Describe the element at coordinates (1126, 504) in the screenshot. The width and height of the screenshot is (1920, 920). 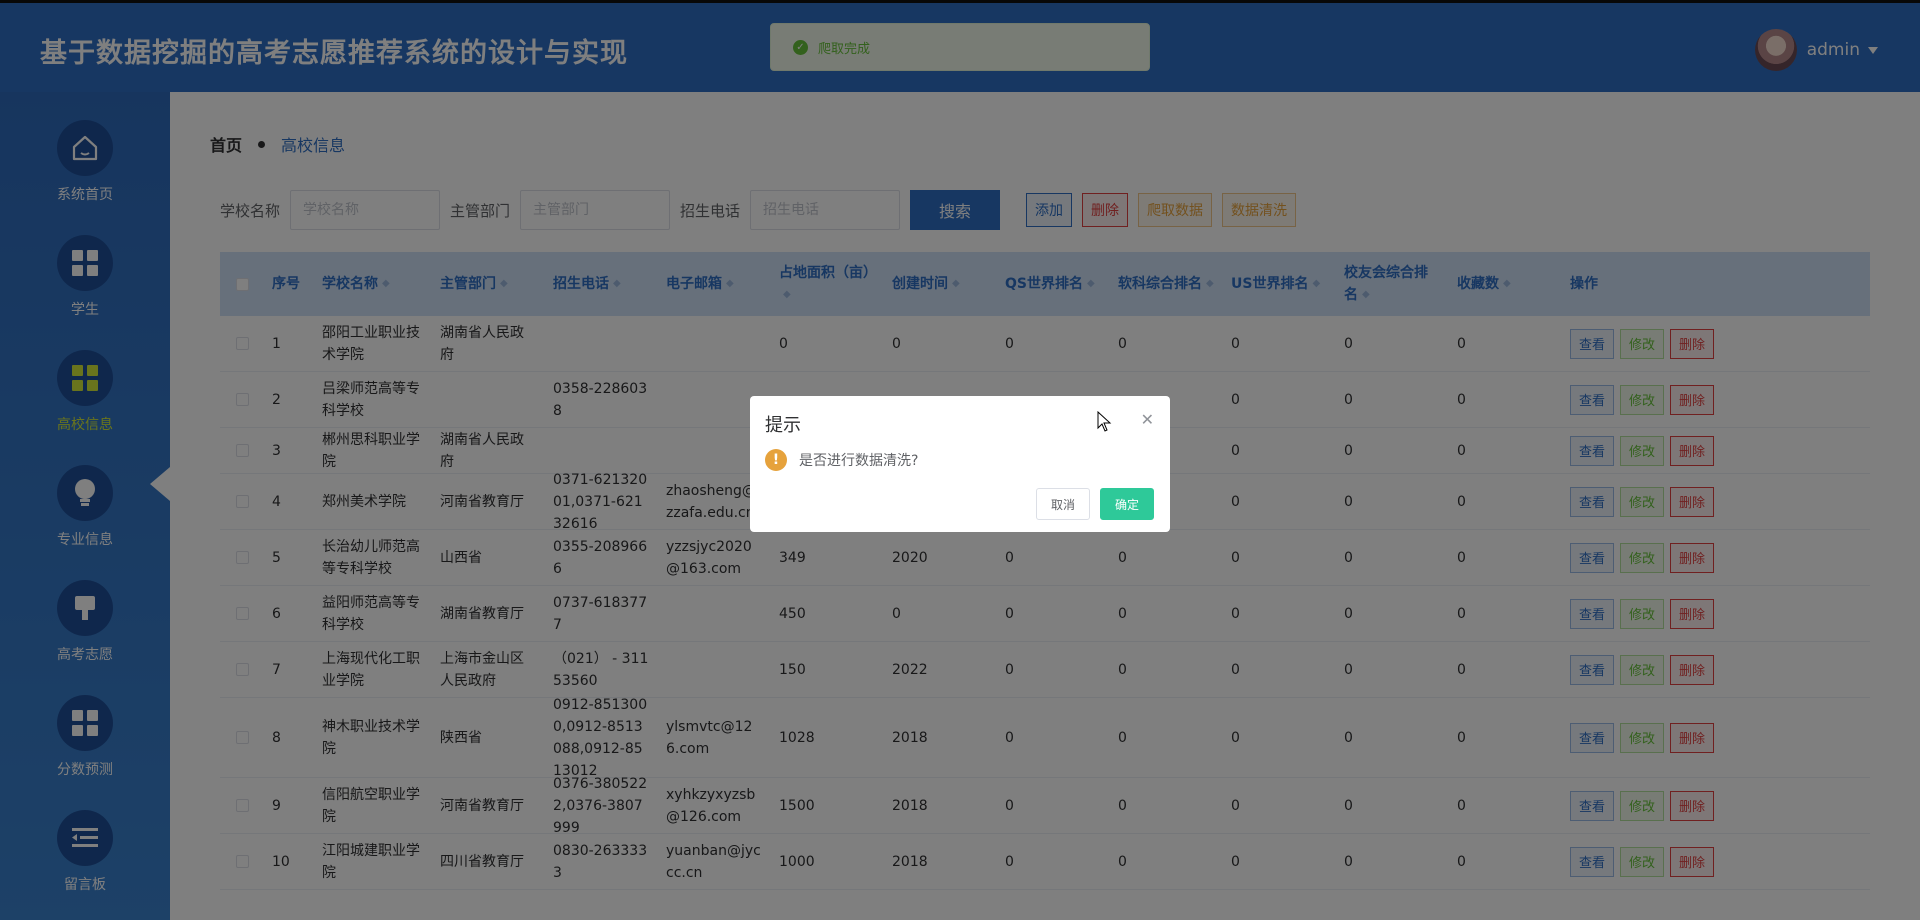
I see `confirm-button: 确定` at that location.